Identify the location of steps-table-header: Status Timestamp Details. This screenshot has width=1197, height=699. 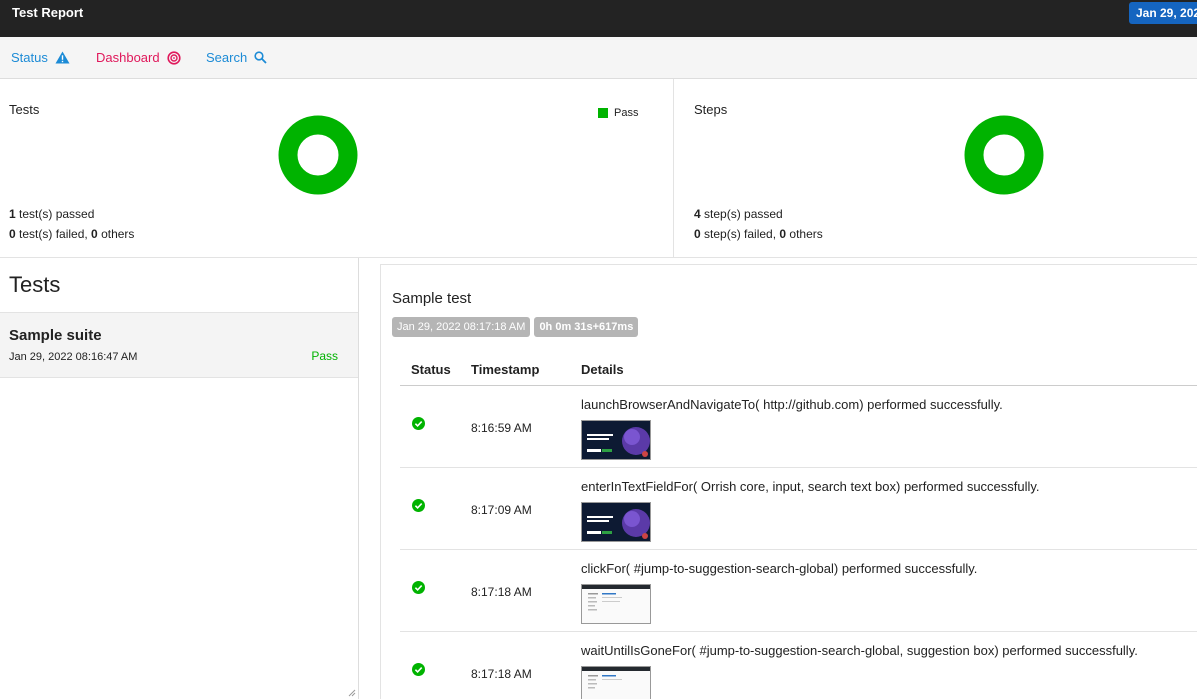
(798, 369).